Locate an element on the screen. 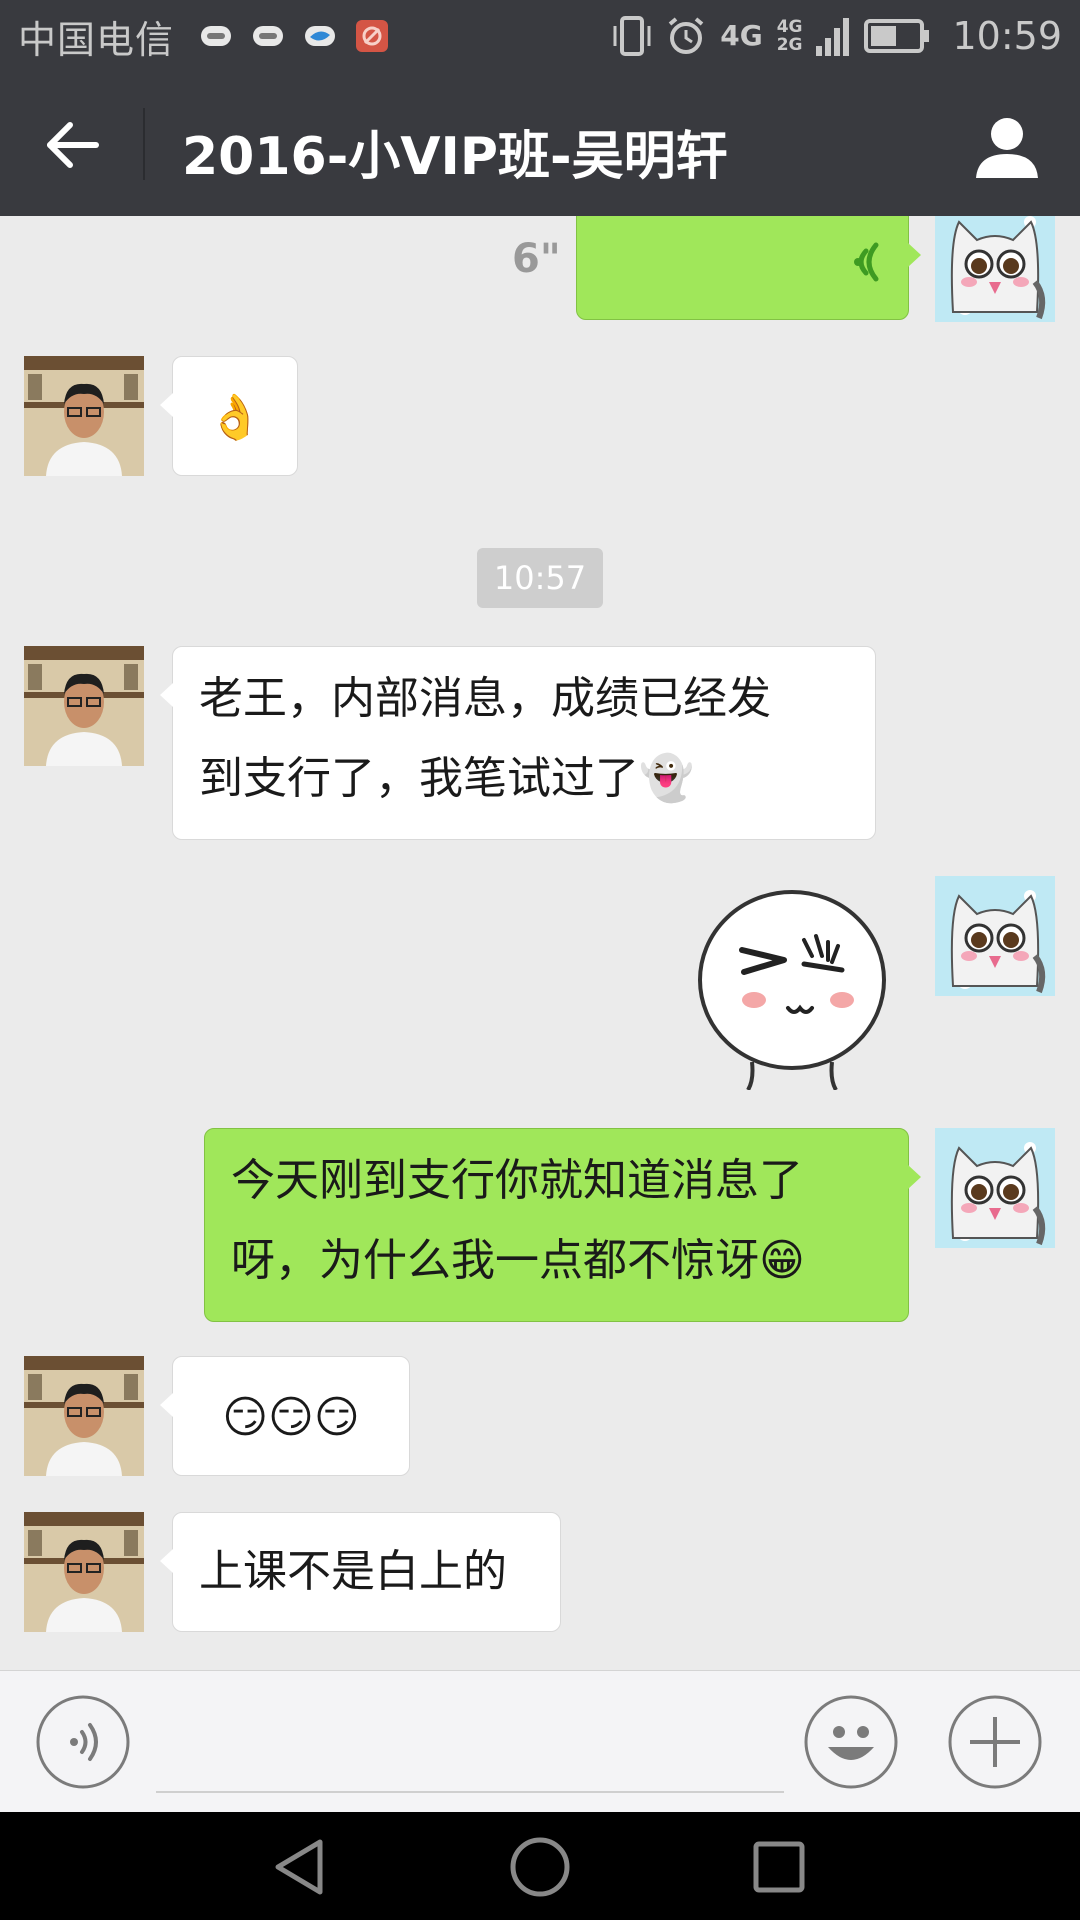  message-input is located at coordinates (470, 1742).